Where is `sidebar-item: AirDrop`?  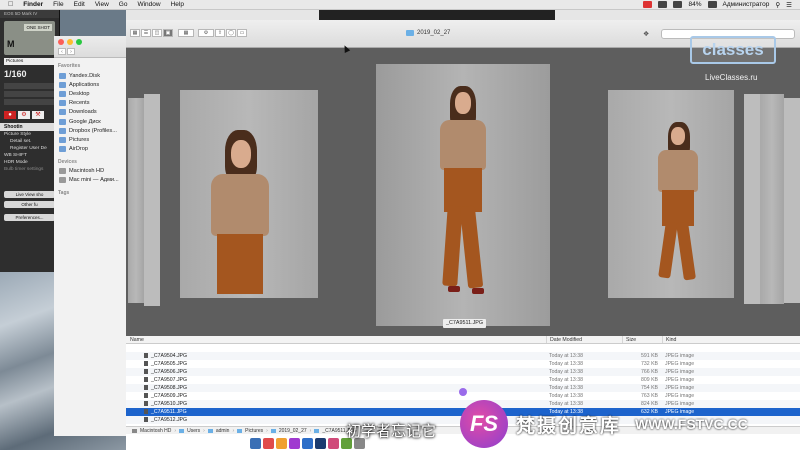 sidebar-item: AirDrop is located at coordinates (91, 149).